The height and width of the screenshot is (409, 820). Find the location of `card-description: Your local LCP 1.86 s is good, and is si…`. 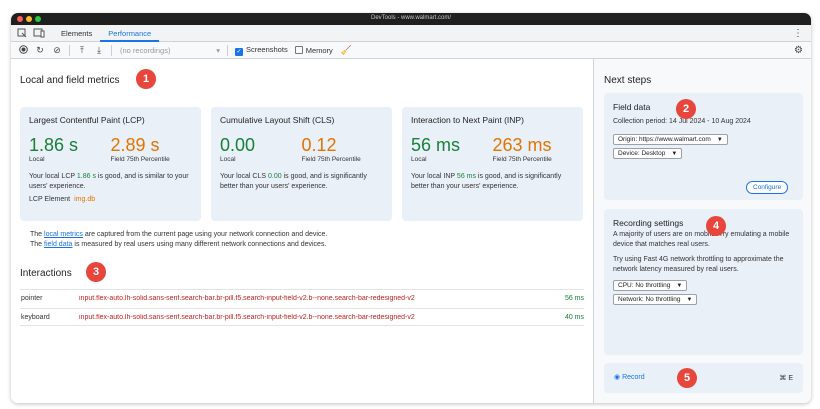

card-description: Your local LCP 1.86 s is good, and is si… is located at coordinates (109, 181).